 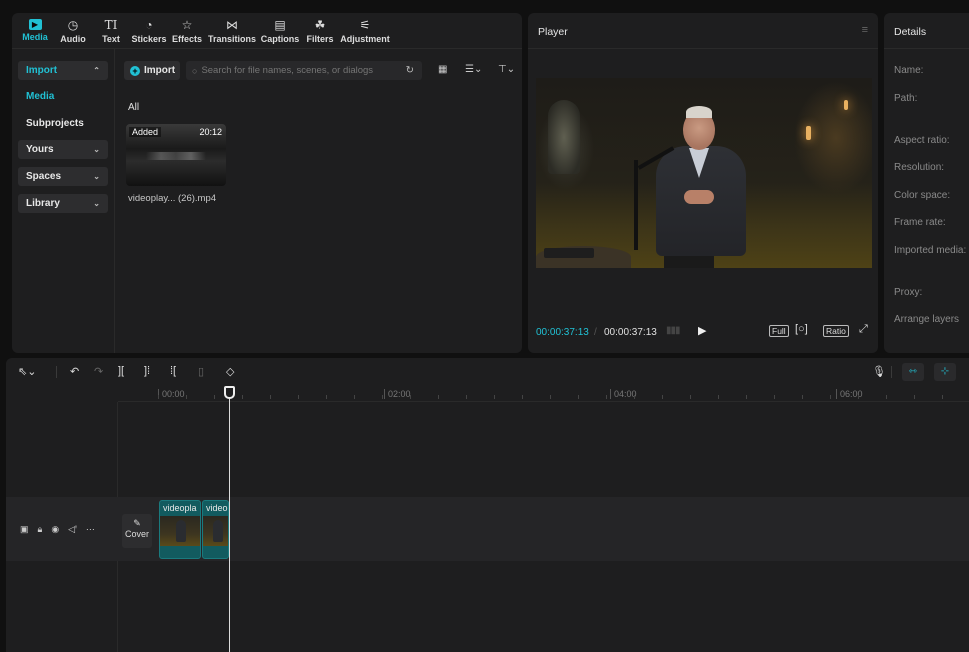 I want to click on tab-effects: ☆ Effects, so click(x=187, y=30).